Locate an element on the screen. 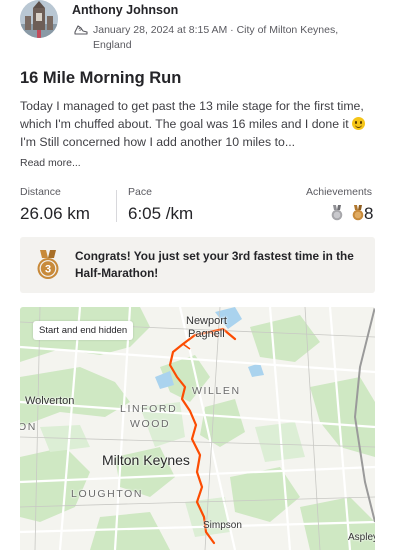  distance-label: Distance is located at coordinates (40, 192).